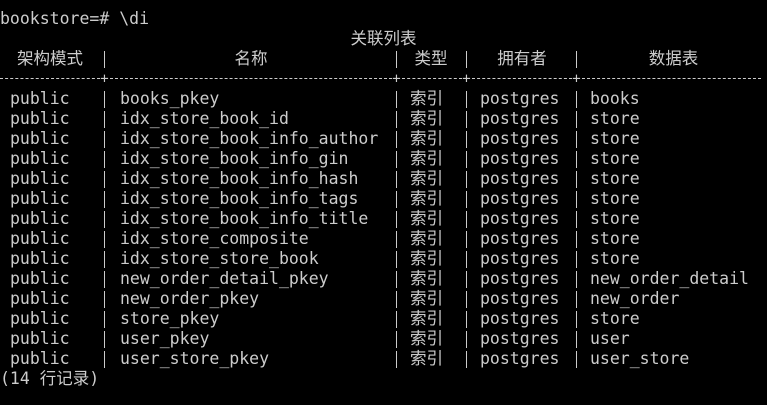  What do you see at coordinates (50, 58) in the screenshot?
I see `header-schema: 架构模式` at bounding box center [50, 58].